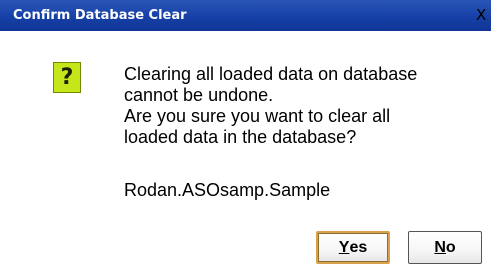  I want to click on yes-accelerator: Y, so click(344, 247).